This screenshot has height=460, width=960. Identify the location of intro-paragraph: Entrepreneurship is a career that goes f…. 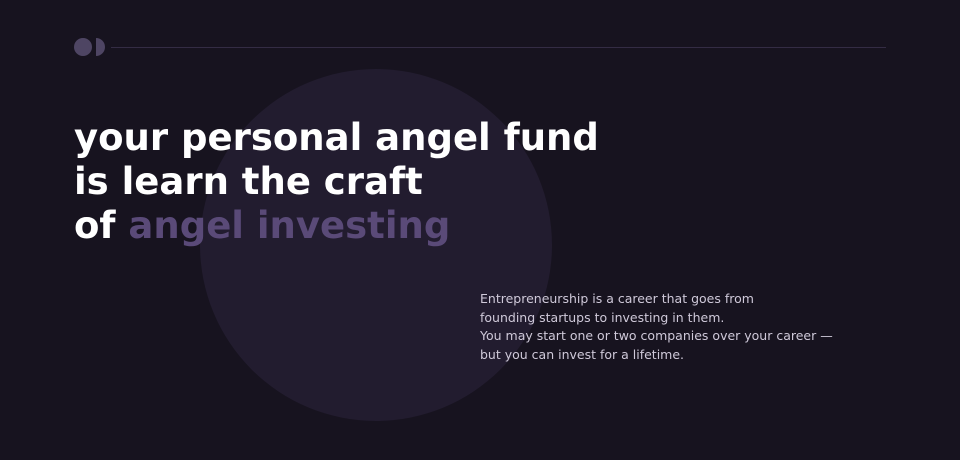
(670, 327).